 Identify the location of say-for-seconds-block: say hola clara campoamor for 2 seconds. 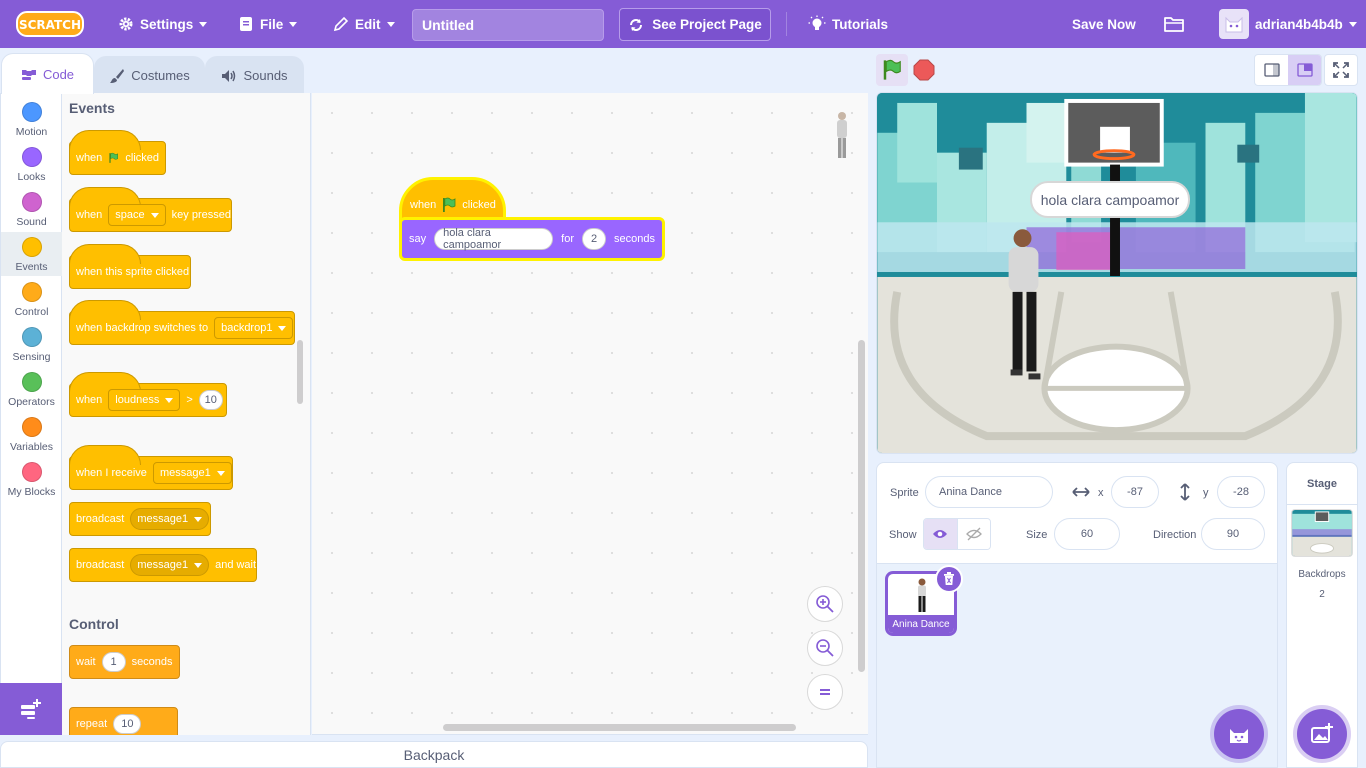
(532, 239).